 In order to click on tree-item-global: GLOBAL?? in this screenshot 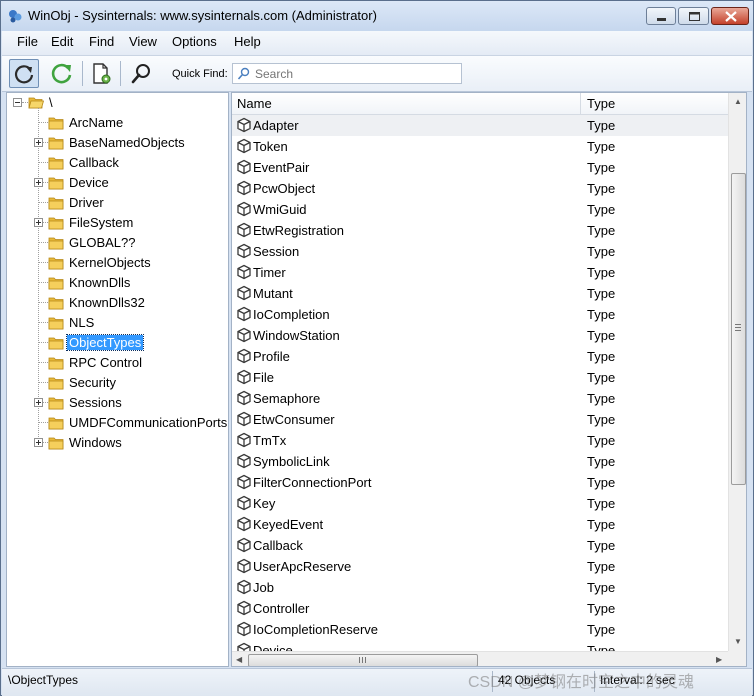, I will do `click(117, 243)`.